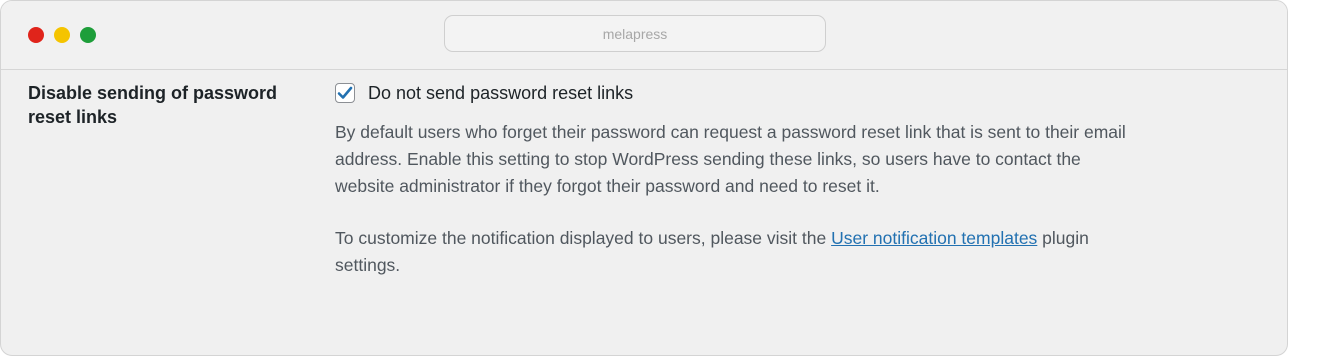 This screenshot has width=1320, height=356. I want to click on setting-title: Disable sending of password reset links, so click(153, 105).